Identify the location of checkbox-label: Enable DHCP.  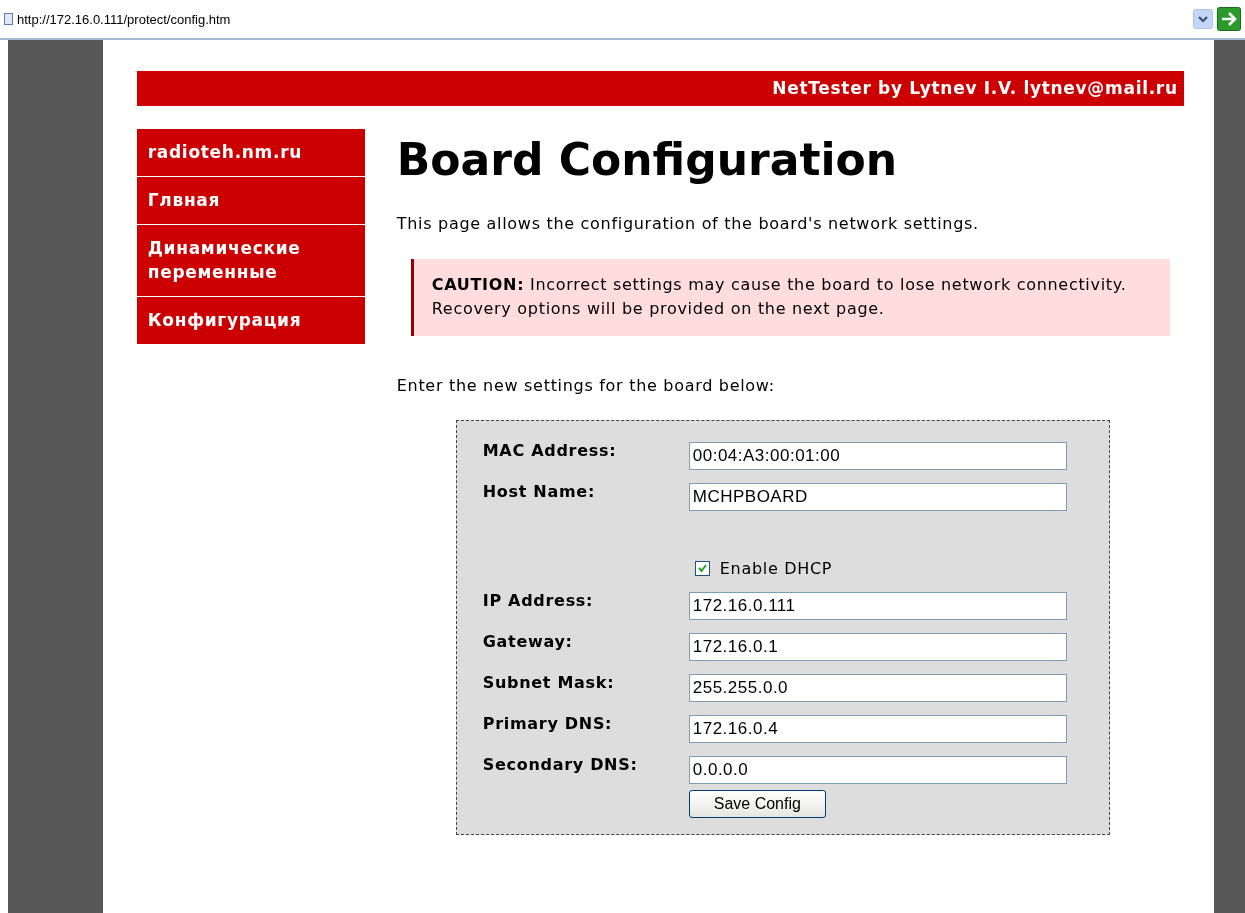
(776, 568).